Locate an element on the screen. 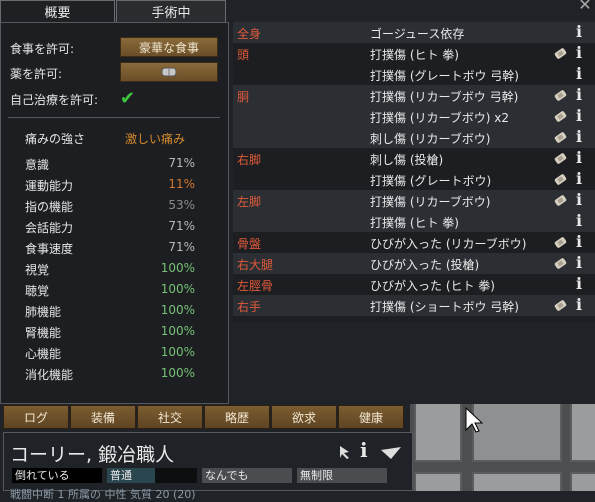 The image size is (595, 502). condition-label: ひびが入った (投槍) is located at coordinates (425, 265).